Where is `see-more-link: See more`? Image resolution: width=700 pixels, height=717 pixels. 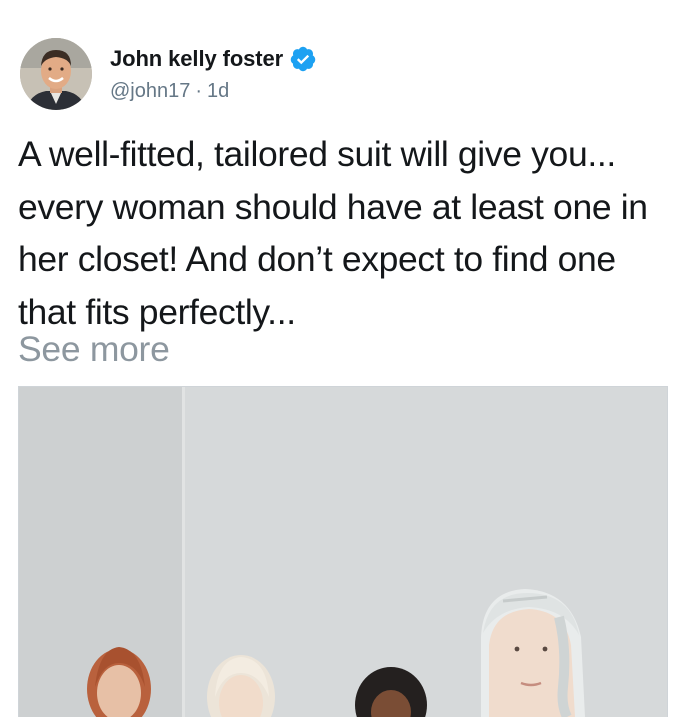
see-more-link: See more is located at coordinates (94, 349).